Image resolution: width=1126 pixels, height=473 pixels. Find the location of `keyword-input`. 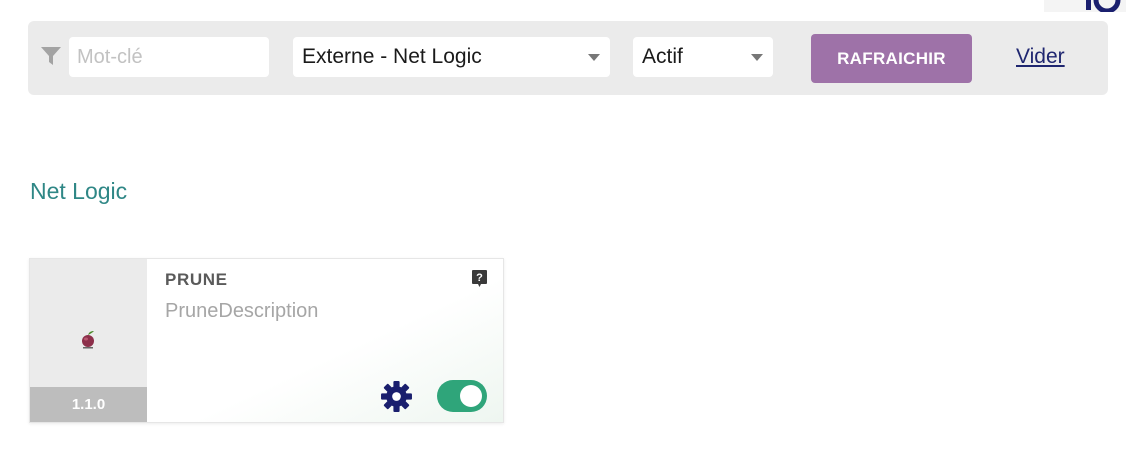

keyword-input is located at coordinates (169, 57).